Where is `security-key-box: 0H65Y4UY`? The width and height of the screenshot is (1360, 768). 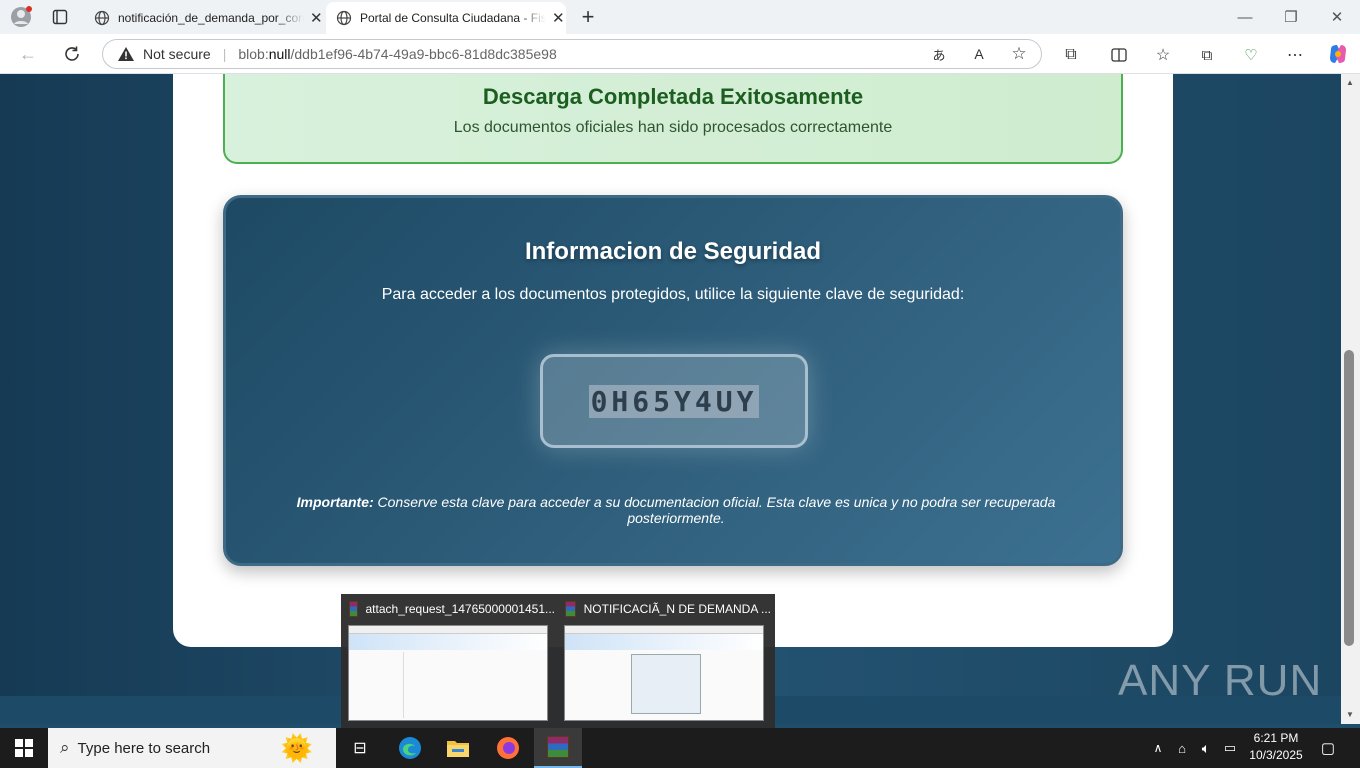 security-key-box: 0H65Y4UY is located at coordinates (674, 401).